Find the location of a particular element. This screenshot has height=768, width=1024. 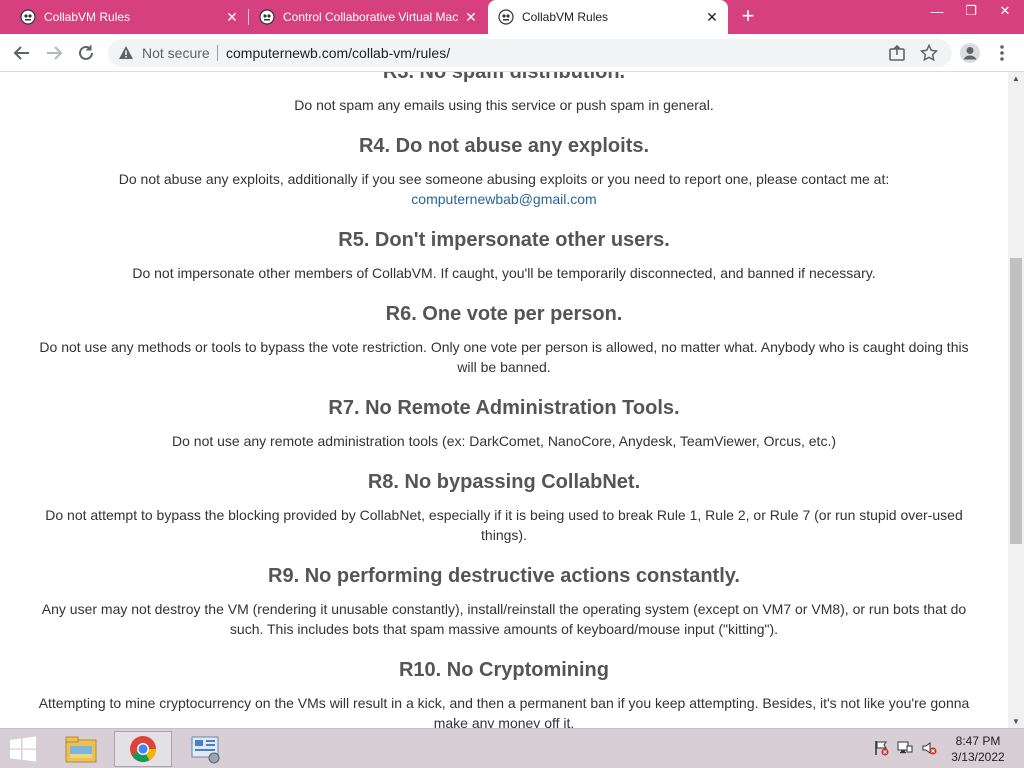

bookmark-star-icon is located at coordinates (929, 55).